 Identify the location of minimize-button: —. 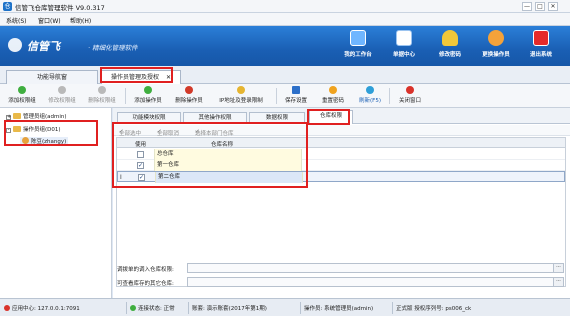
(527, 6).